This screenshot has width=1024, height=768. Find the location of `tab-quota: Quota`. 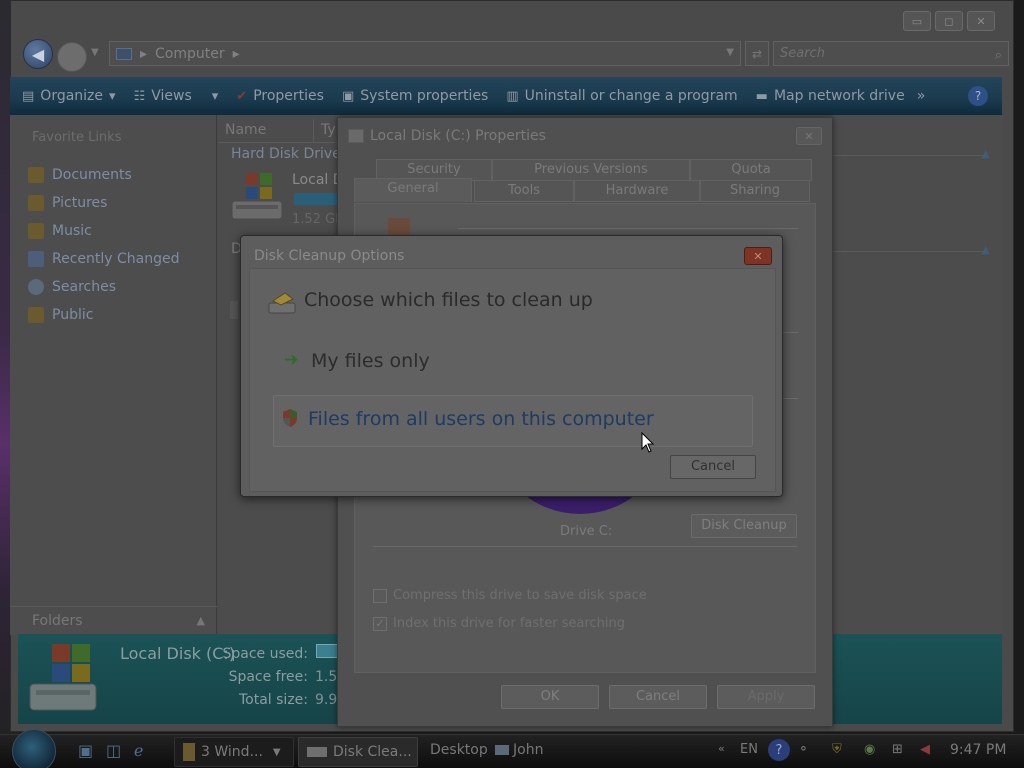

tab-quota: Quota is located at coordinates (751, 170).